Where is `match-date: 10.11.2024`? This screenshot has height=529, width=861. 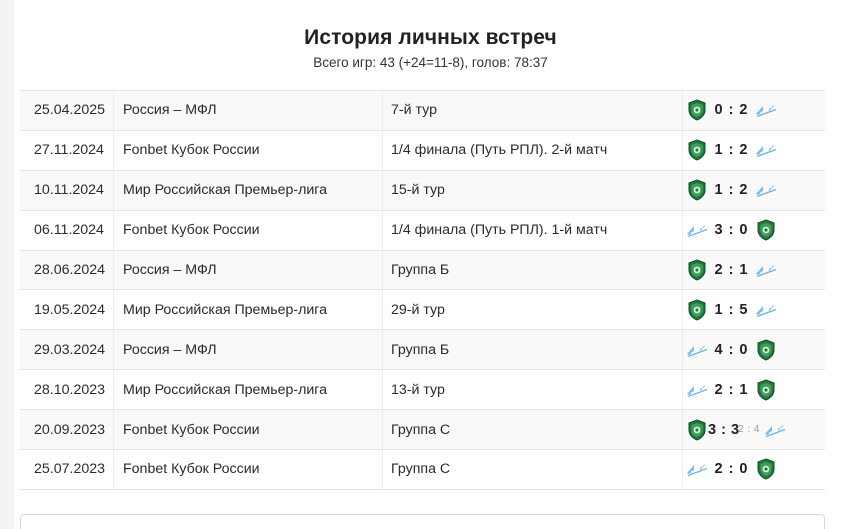 match-date: 10.11.2024 is located at coordinates (69, 190).